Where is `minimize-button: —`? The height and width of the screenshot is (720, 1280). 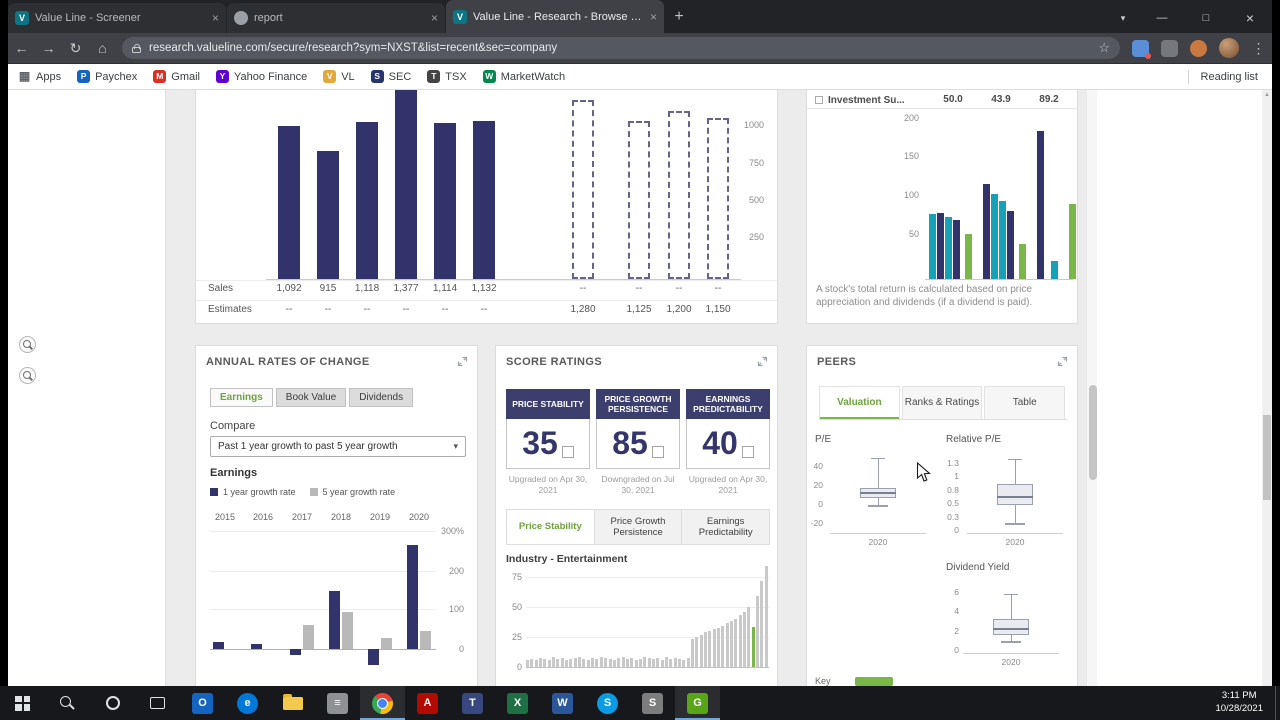
minimize-button: — is located at coordinates (1162, 18).